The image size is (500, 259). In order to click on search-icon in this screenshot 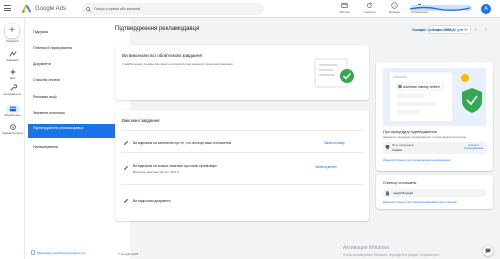, I will do `click(88, 9)`.